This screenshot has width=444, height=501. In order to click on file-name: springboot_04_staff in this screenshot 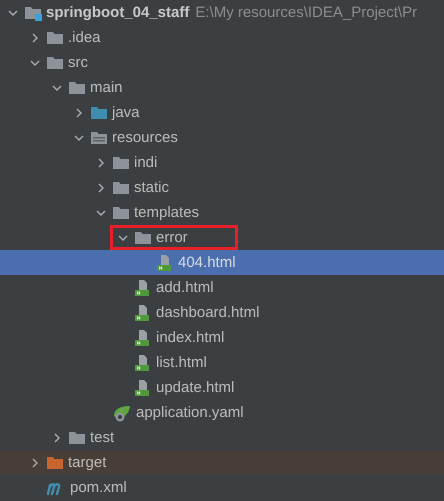, I will do `click(118, 12)`.